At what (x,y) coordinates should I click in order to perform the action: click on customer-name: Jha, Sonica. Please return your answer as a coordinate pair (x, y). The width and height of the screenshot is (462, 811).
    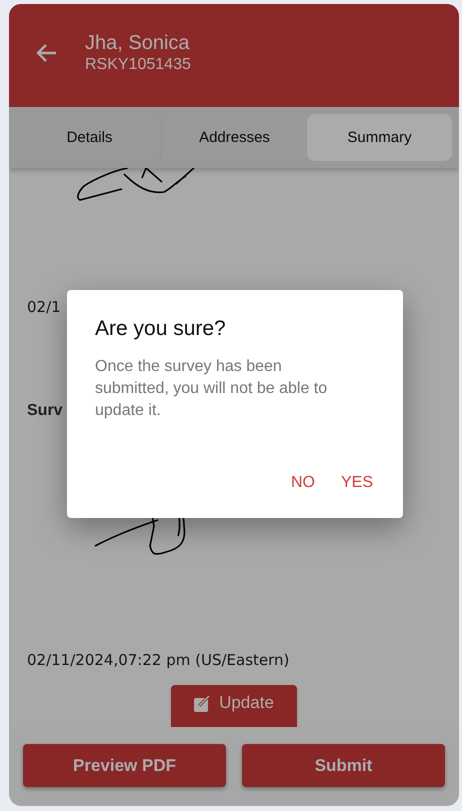
    Looking at the image, I should click on (138, 43).